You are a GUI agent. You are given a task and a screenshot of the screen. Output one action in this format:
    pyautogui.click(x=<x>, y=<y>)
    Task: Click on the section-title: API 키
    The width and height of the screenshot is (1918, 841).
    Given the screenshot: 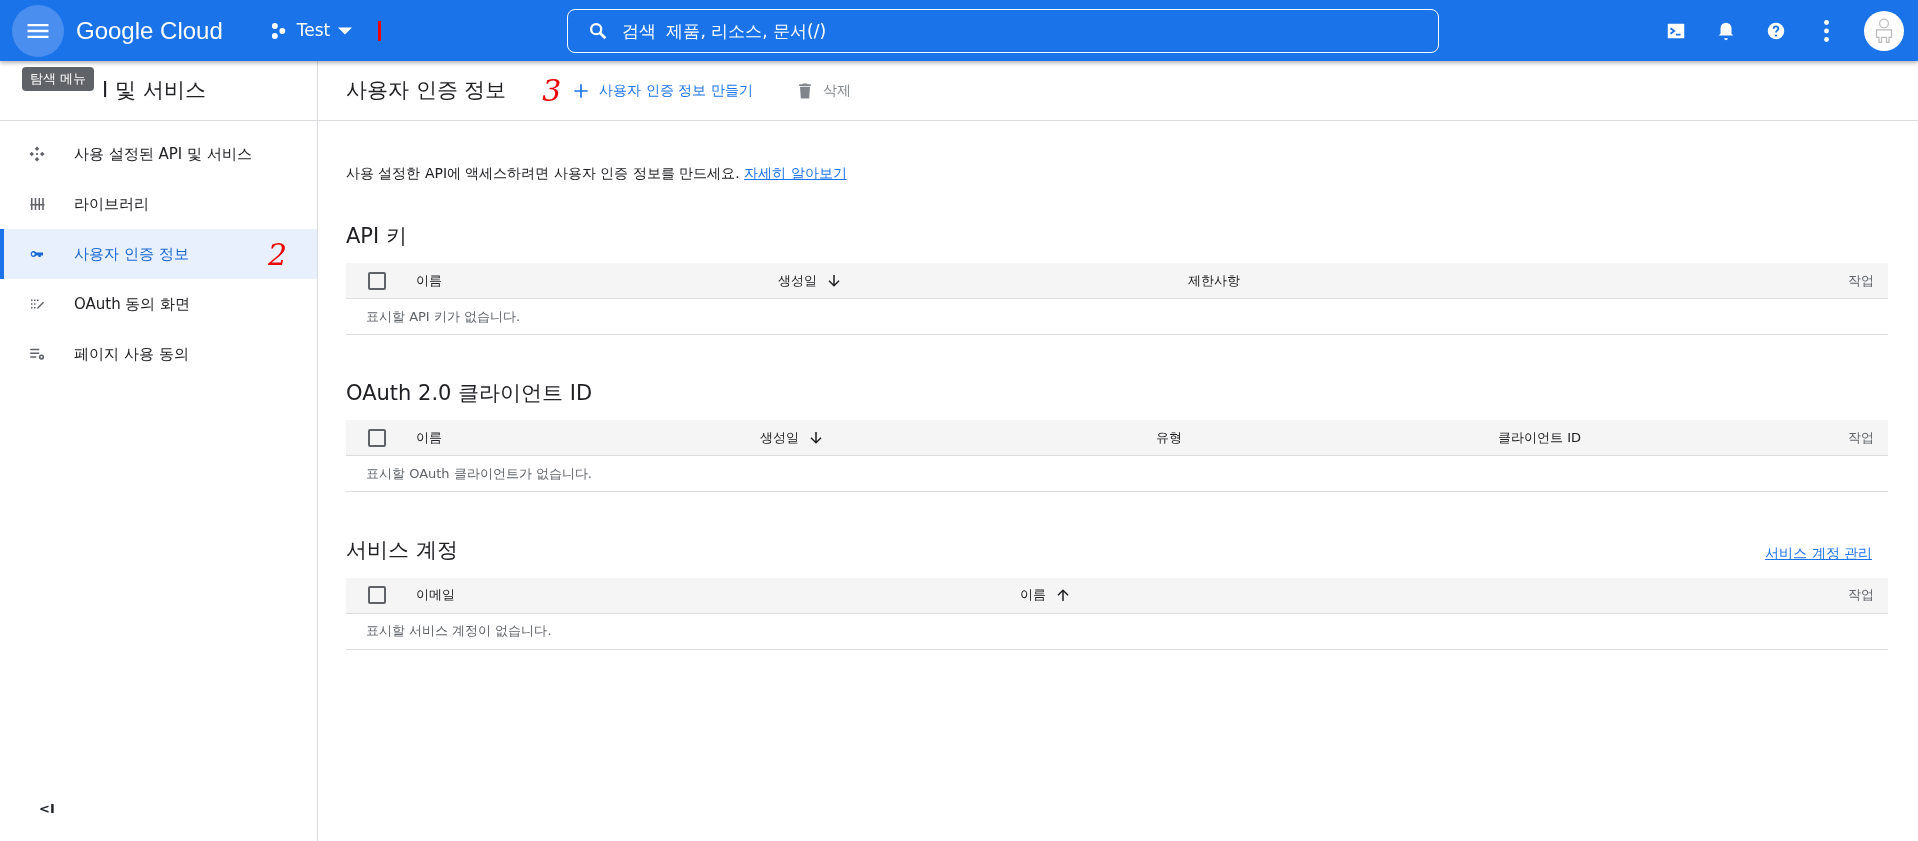 What is the action you would take?
    pyautogui.click(x=376, y=237)
    